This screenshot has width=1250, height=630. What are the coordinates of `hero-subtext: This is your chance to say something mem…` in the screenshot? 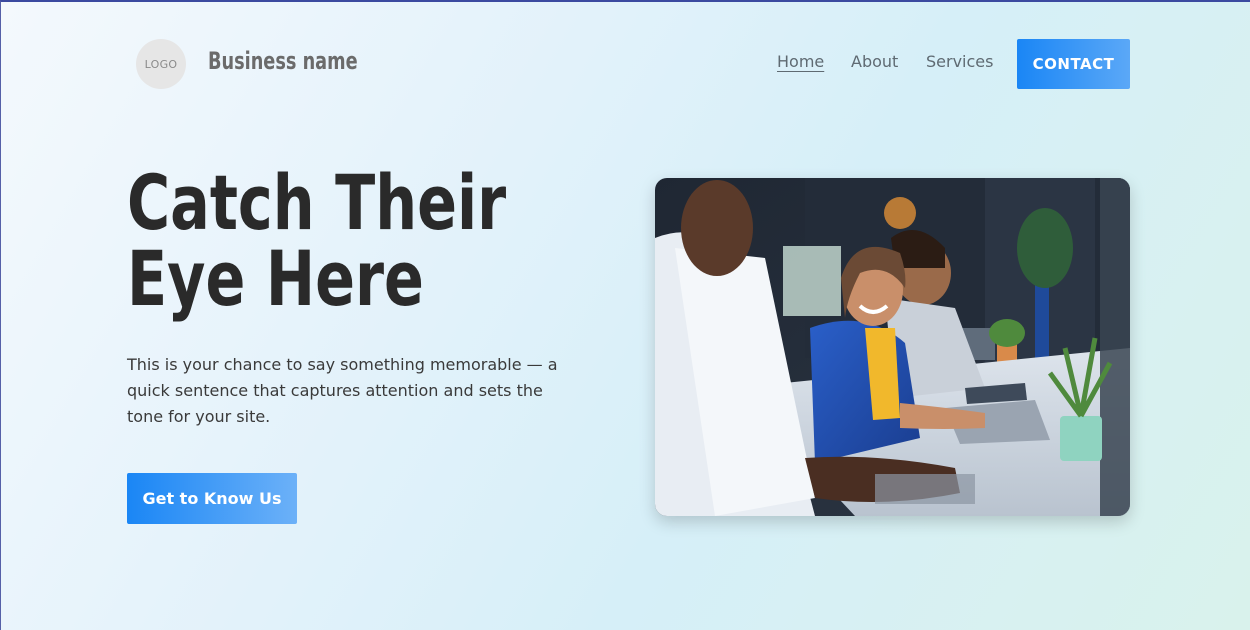 It's located at (342, 390).